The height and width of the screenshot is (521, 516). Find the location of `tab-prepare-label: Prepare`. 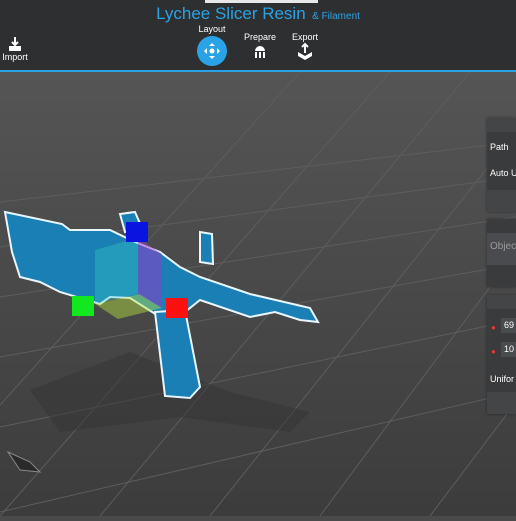

tab-prepare-label: Prepare is located at coordinates (260, 37).